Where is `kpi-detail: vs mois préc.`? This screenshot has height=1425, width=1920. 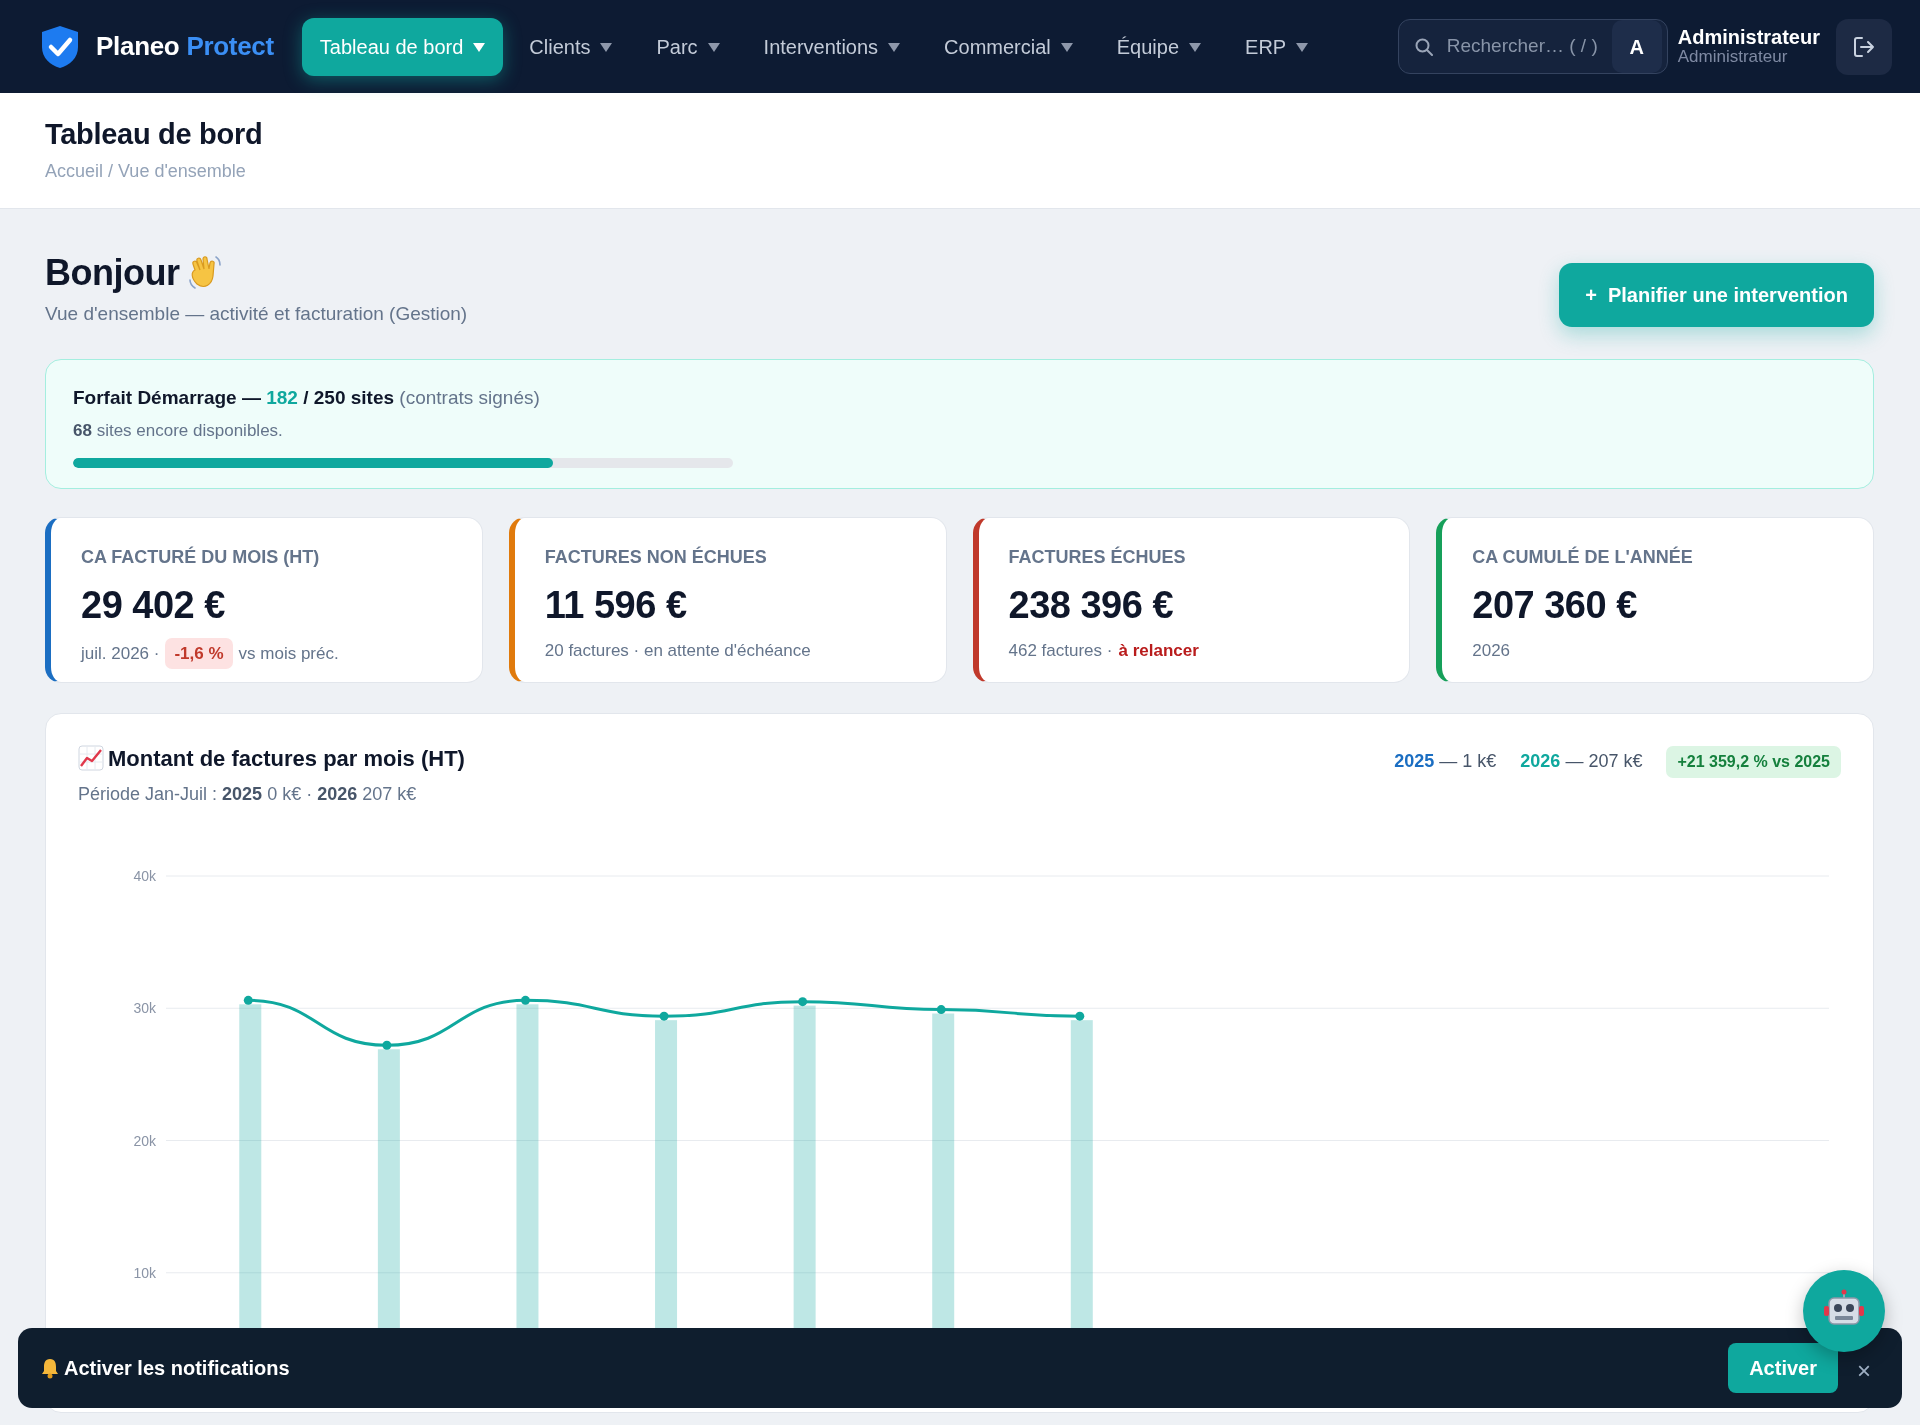 kpi-detail: vs mois préc. is located at coordinates (288, 653).